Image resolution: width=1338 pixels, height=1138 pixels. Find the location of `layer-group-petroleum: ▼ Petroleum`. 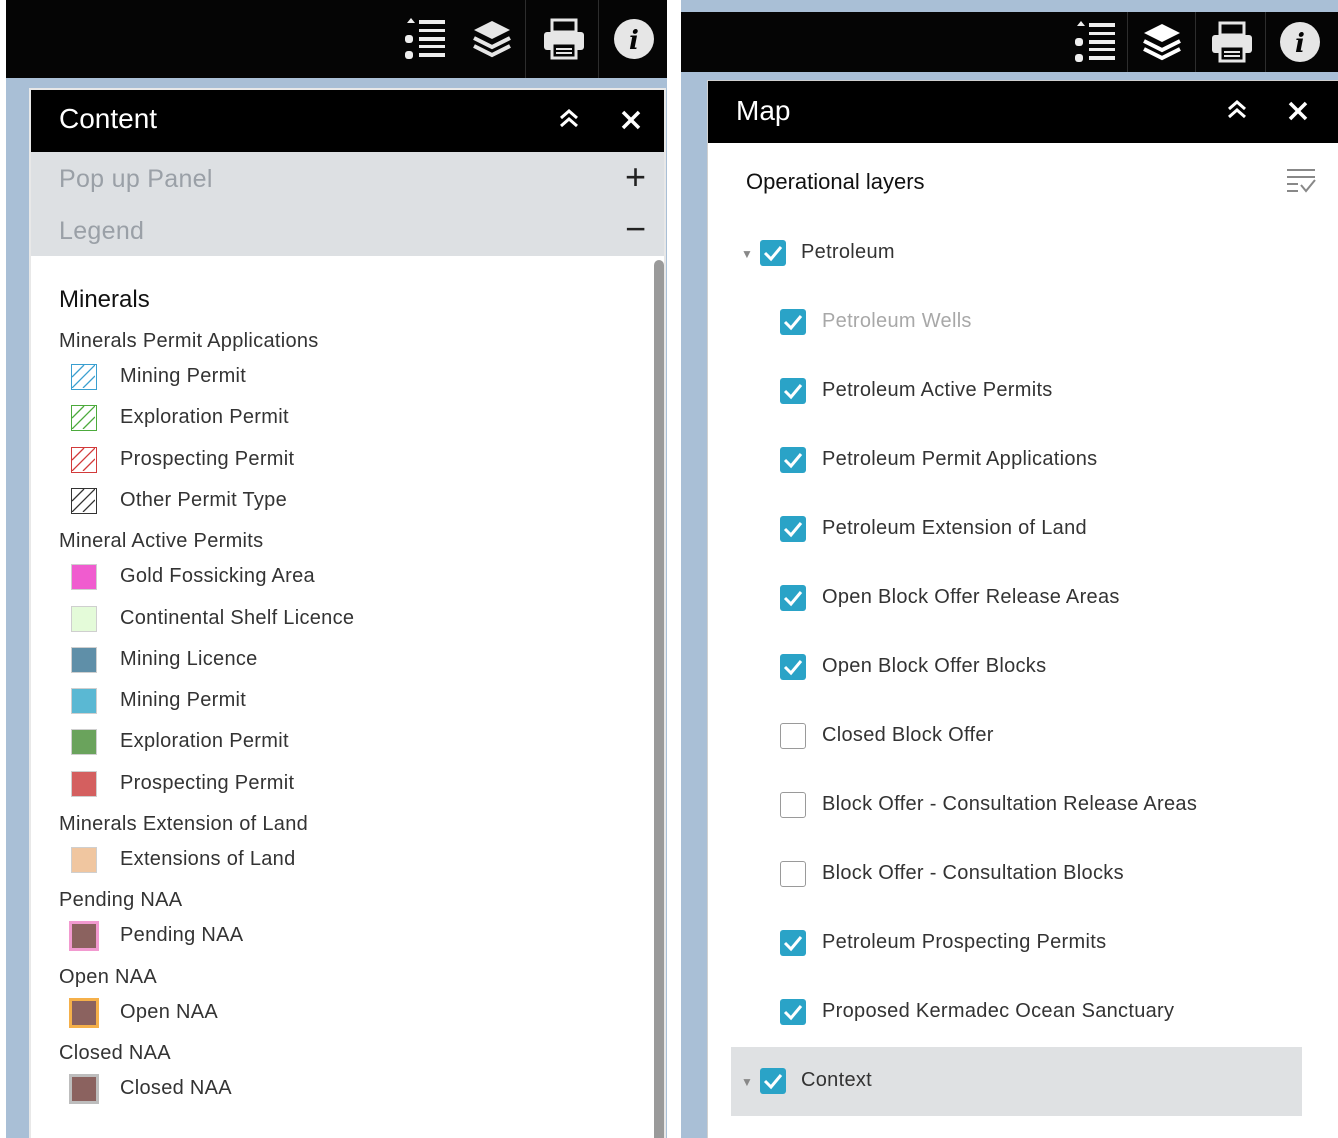

layer-group-petroleum: ▼ Petroleum is located at coordinates (1023, 253).